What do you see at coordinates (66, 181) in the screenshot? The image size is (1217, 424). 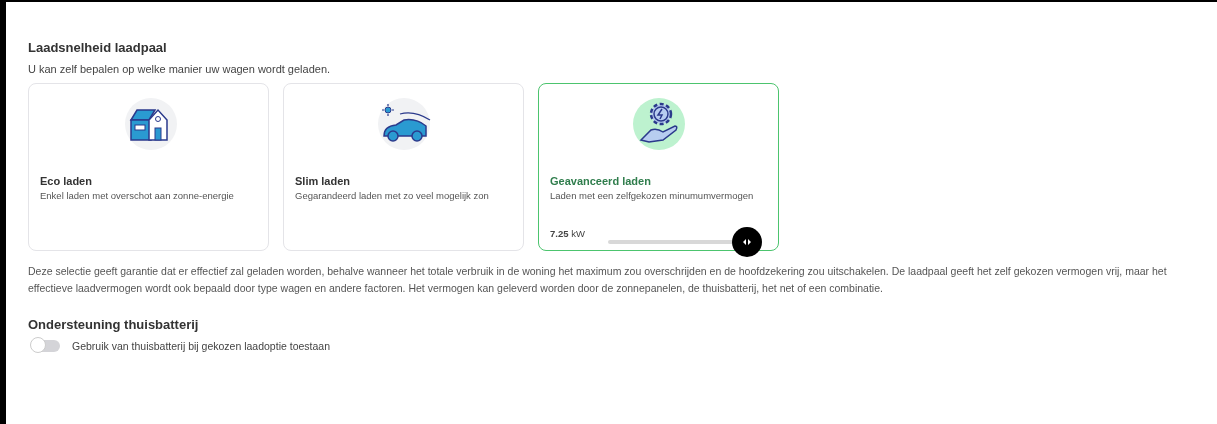 I see `option-title: Eco laden` at bounding box center [66, 181].